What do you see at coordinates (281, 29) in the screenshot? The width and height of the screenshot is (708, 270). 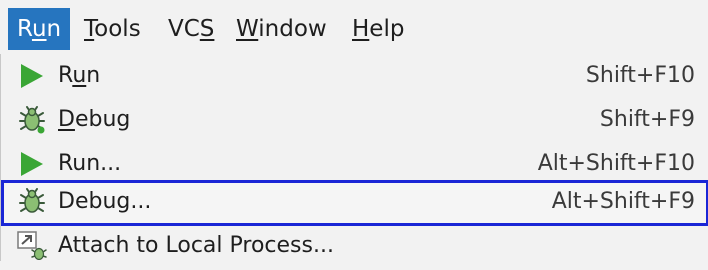 I see `menu-window: Window` at bounding box center [281, 29].